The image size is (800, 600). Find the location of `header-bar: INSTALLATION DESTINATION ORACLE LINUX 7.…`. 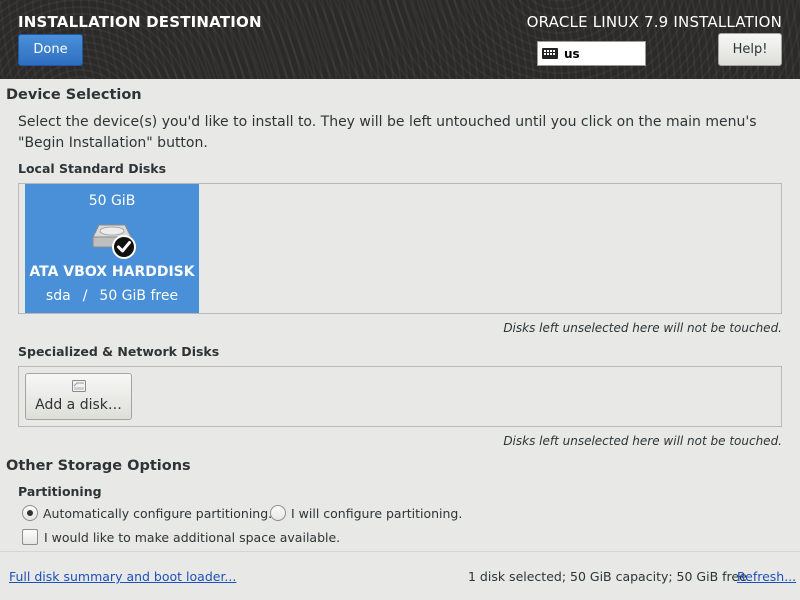

header-bar: INSTALLATION DESTINATION ORACLE LINUX 7.… is located at coordinates (400, 39).